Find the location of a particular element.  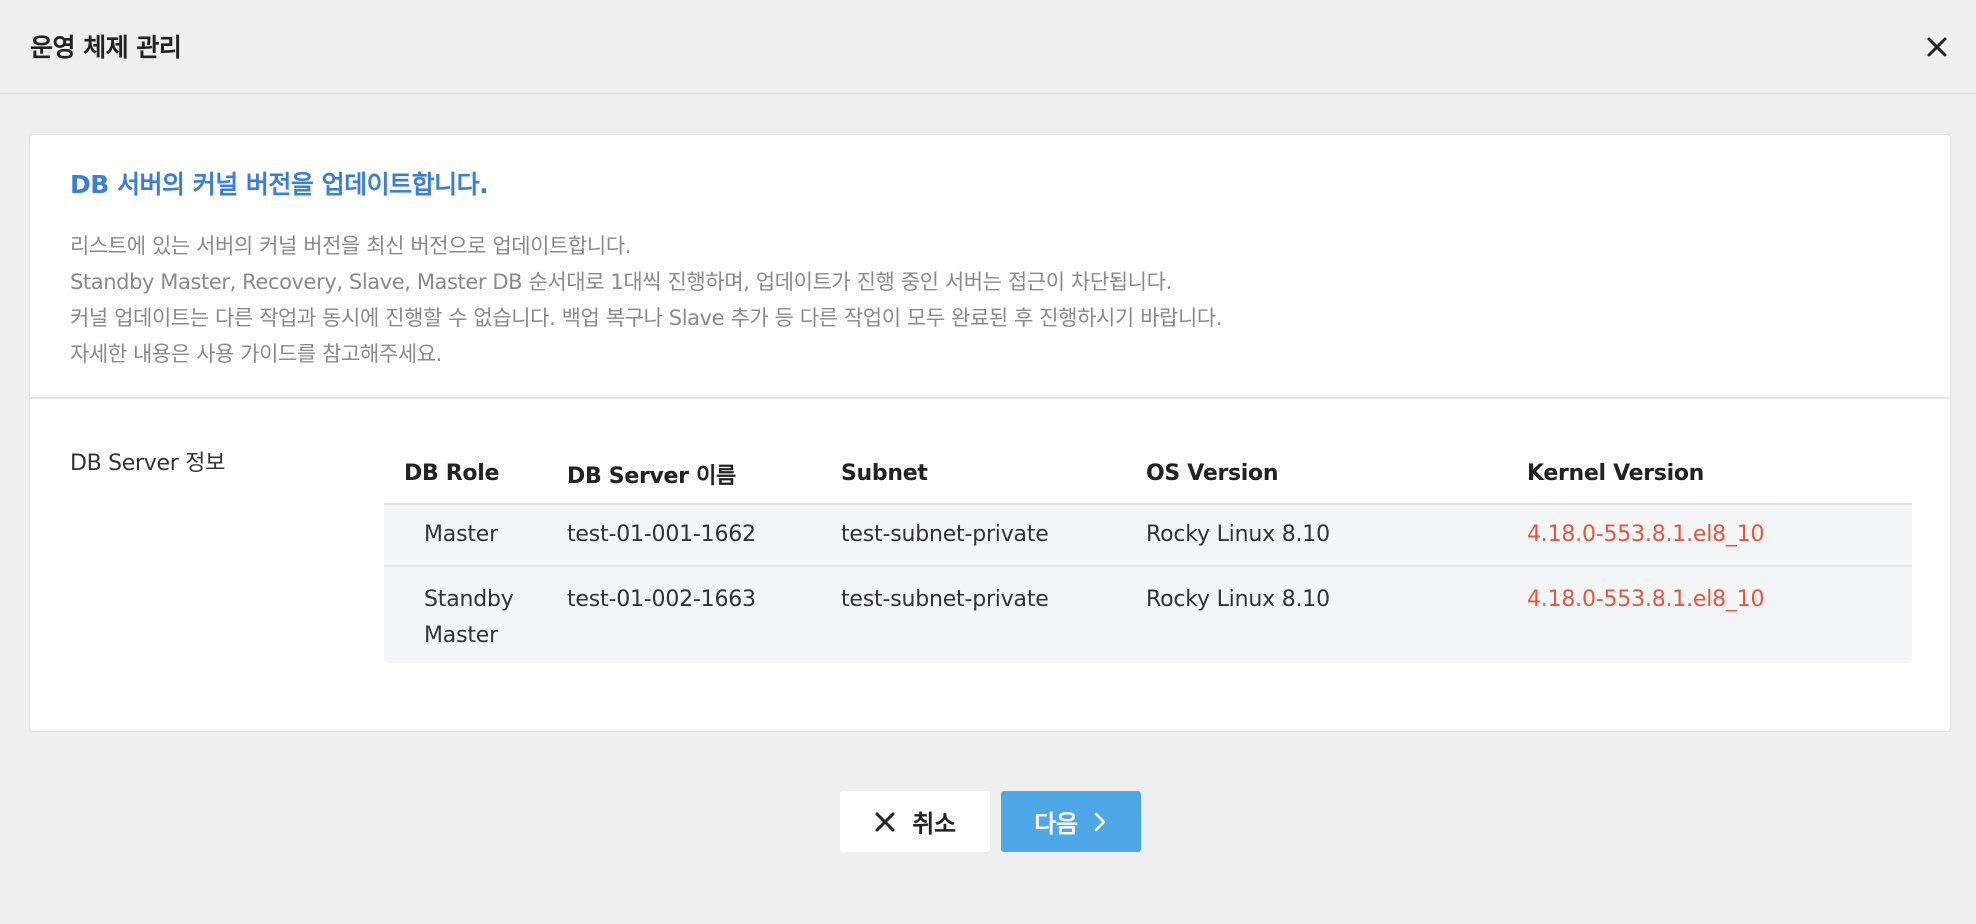

dialog-title: 운영 체제 관리 is located at coordinates (106, 47).